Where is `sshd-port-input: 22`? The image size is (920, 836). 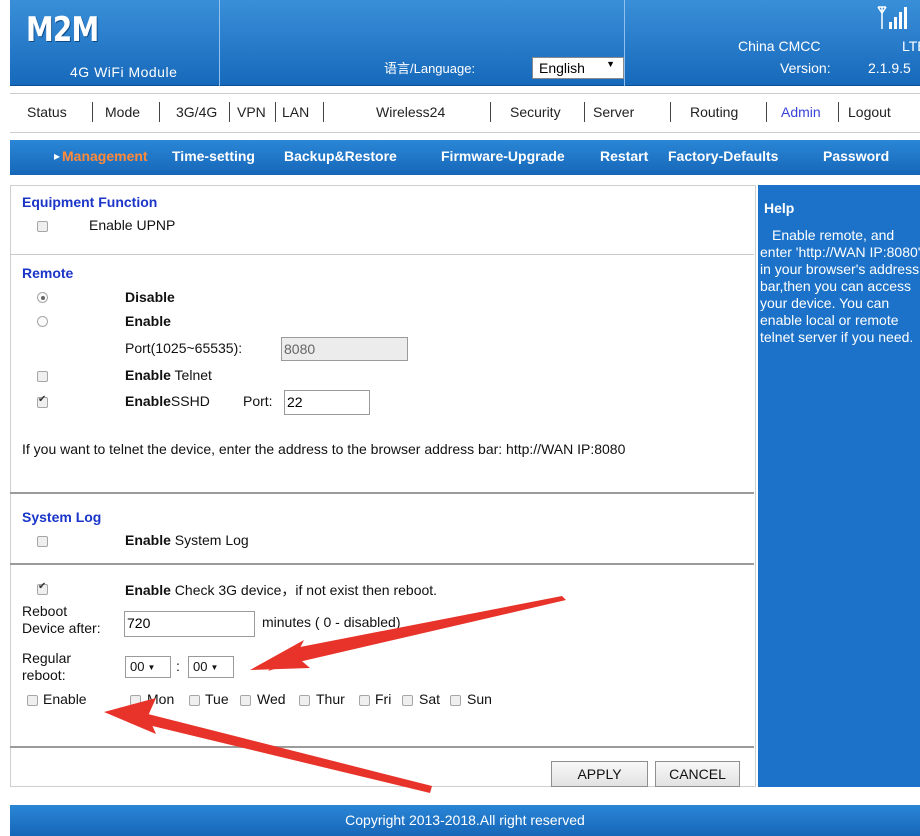
sshd-port-input: 22 is located at coordinates (327, 402).